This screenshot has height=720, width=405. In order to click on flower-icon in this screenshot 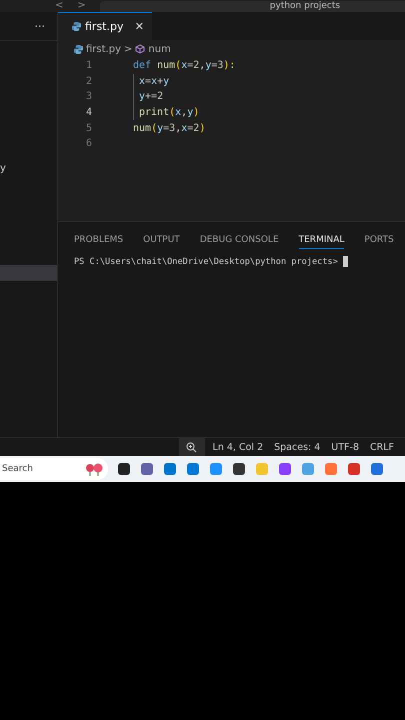, I will do `click(94, 469)`.